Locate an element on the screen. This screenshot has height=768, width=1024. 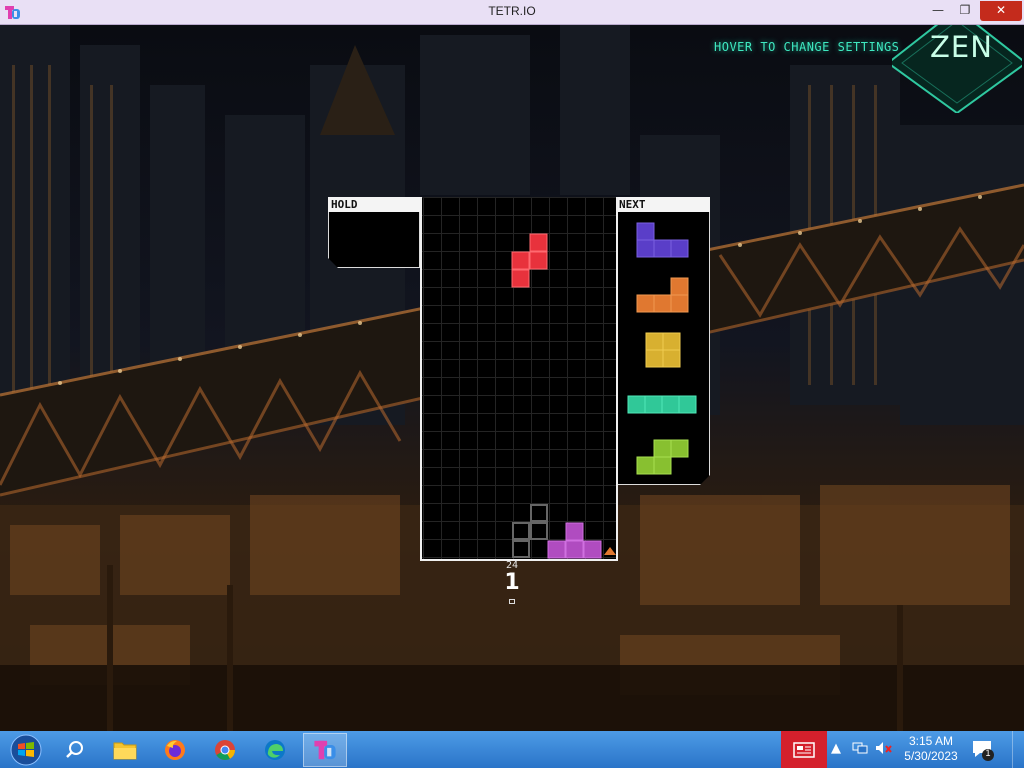
notification-center-icon: 1 is located at coordinates (983, 750).